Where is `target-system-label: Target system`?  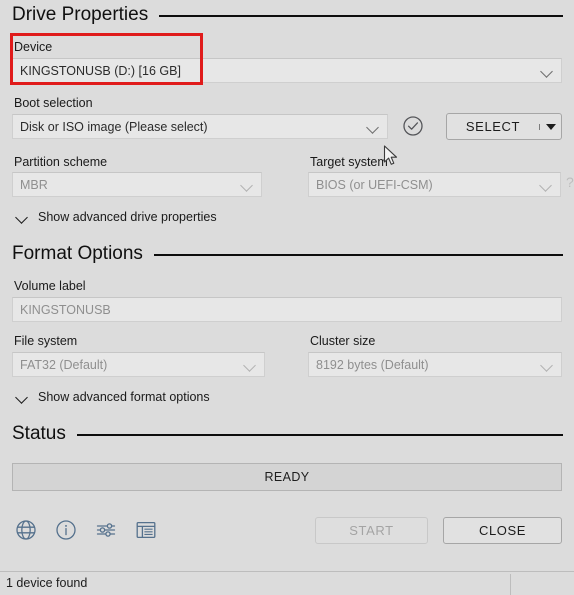
target-system-label: Target system is located at coordinates (349, 162).